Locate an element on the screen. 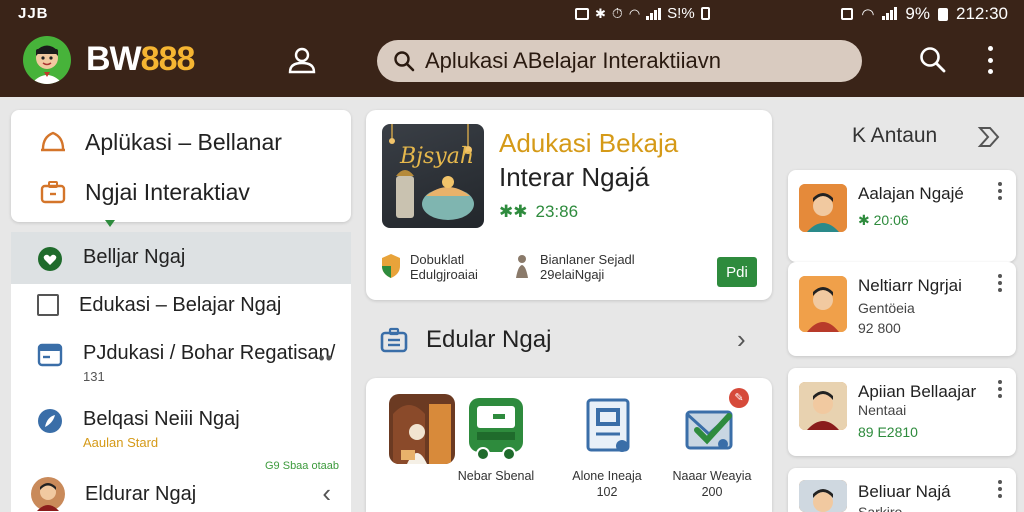 This screenshot has width=1024, height=512. search-input is located at coordinates (635, 61).